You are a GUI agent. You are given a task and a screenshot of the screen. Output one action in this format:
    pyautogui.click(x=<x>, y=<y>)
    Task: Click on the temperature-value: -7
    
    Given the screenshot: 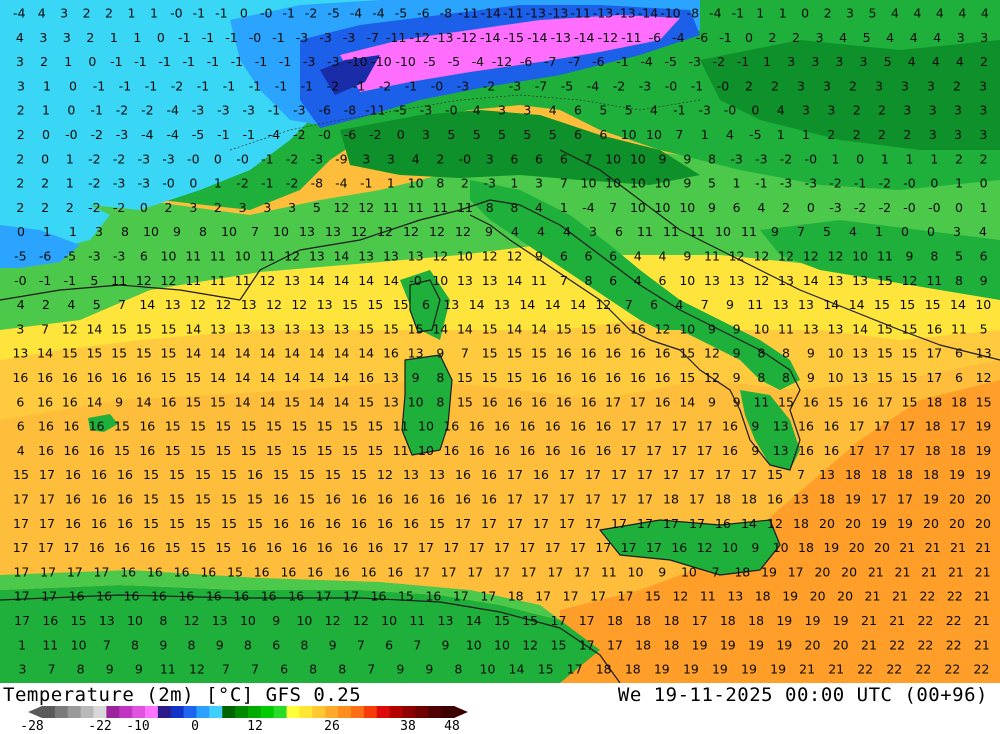 What is the action you would take?
    pyautogui.click(x=550, y=61)
    